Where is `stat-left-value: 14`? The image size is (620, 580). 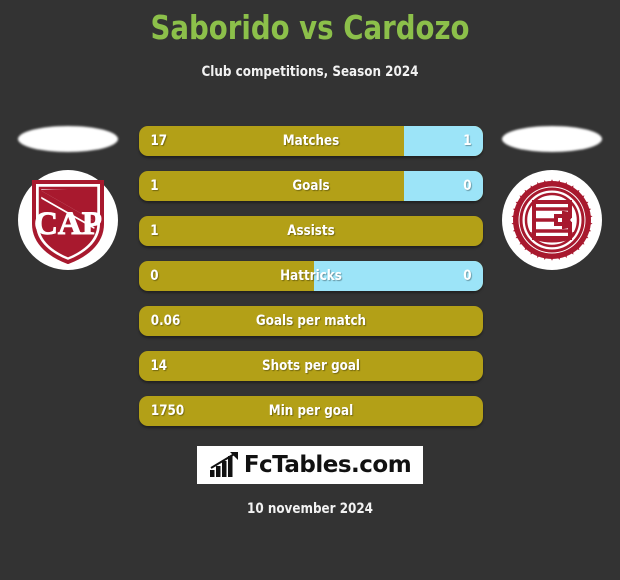
stat-left-value: 14 is located at coordinates (159, 366).